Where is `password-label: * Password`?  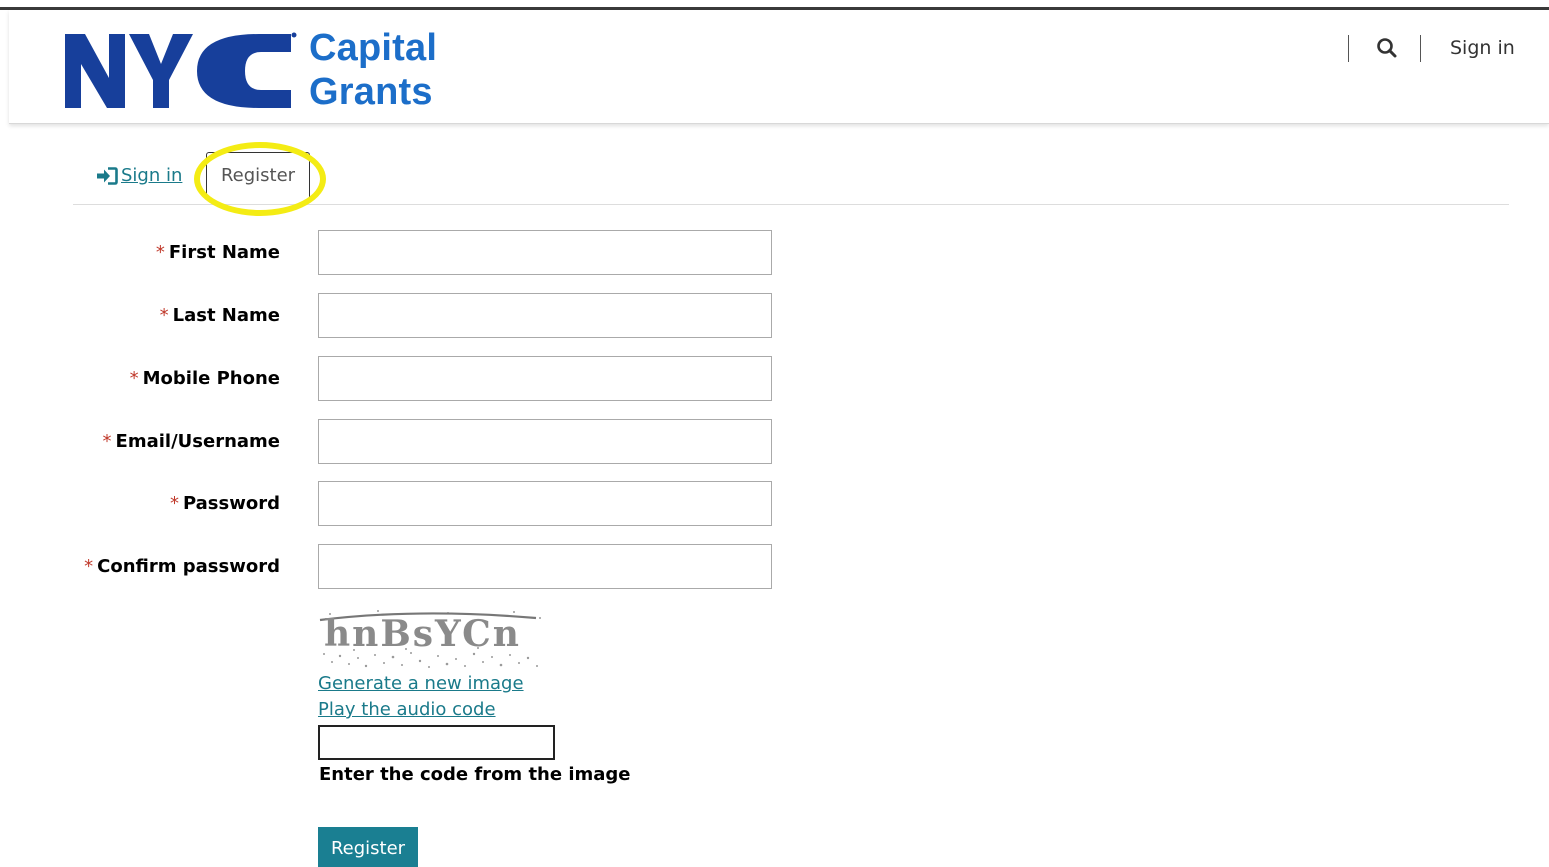 password-label: * Password is located at coordinates (224, 503).